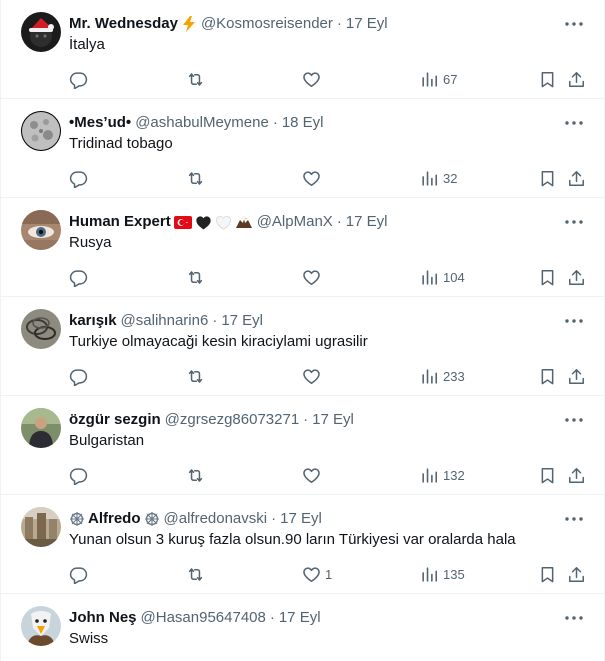 Image resolution: width=605 pixels, height=661 pixels. Describe the element at coordinates (311, 321) in the screenshot. I see `tweet-header: karışık @salihnarin6 · 17 Eyl` at that location.